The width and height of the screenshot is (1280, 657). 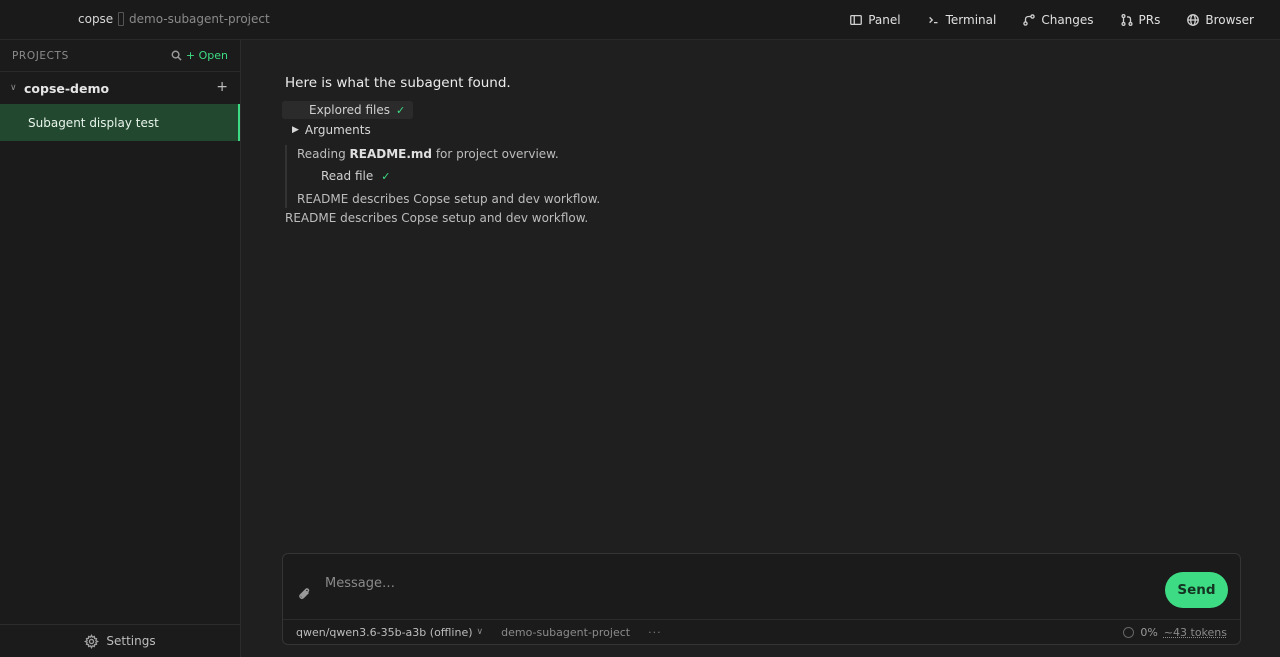 I want to click on open-project-button: + Open, so click(x=207, y=55).